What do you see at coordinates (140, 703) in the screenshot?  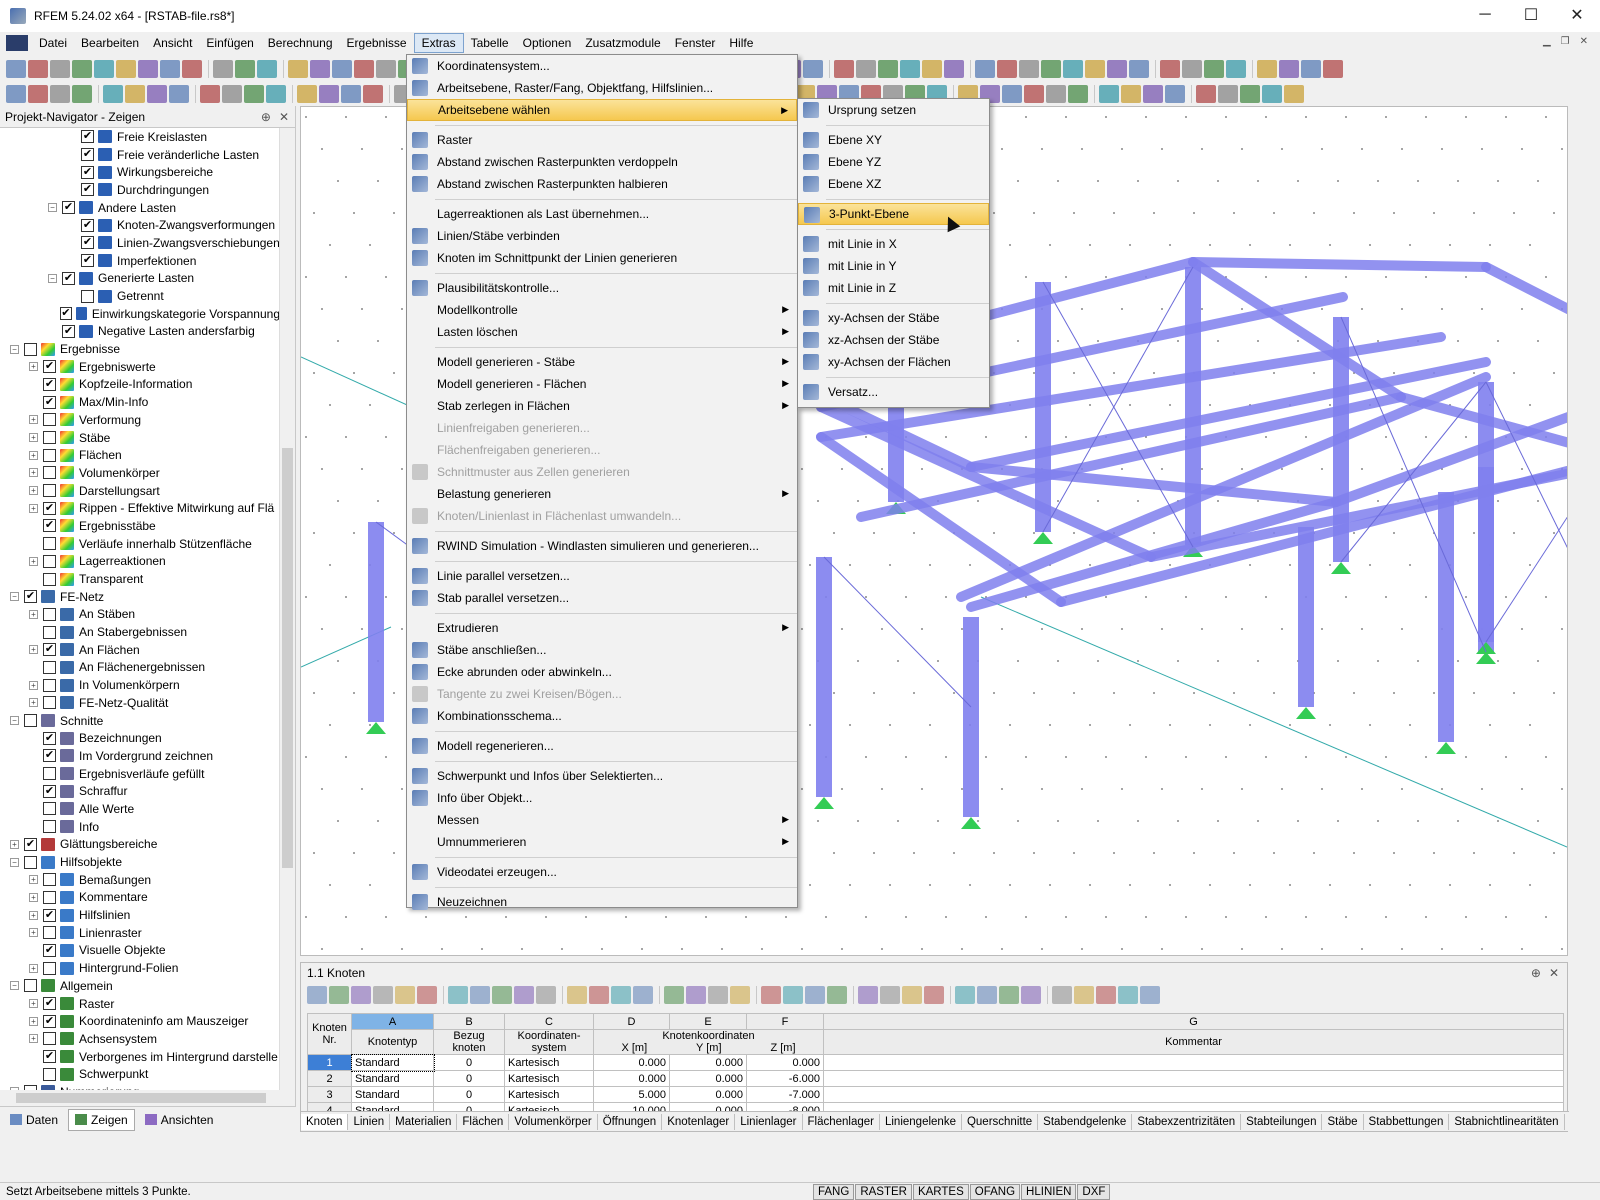 I see `tree-item: + FE-Netz-Qualität` at bounding box center [140, 703].